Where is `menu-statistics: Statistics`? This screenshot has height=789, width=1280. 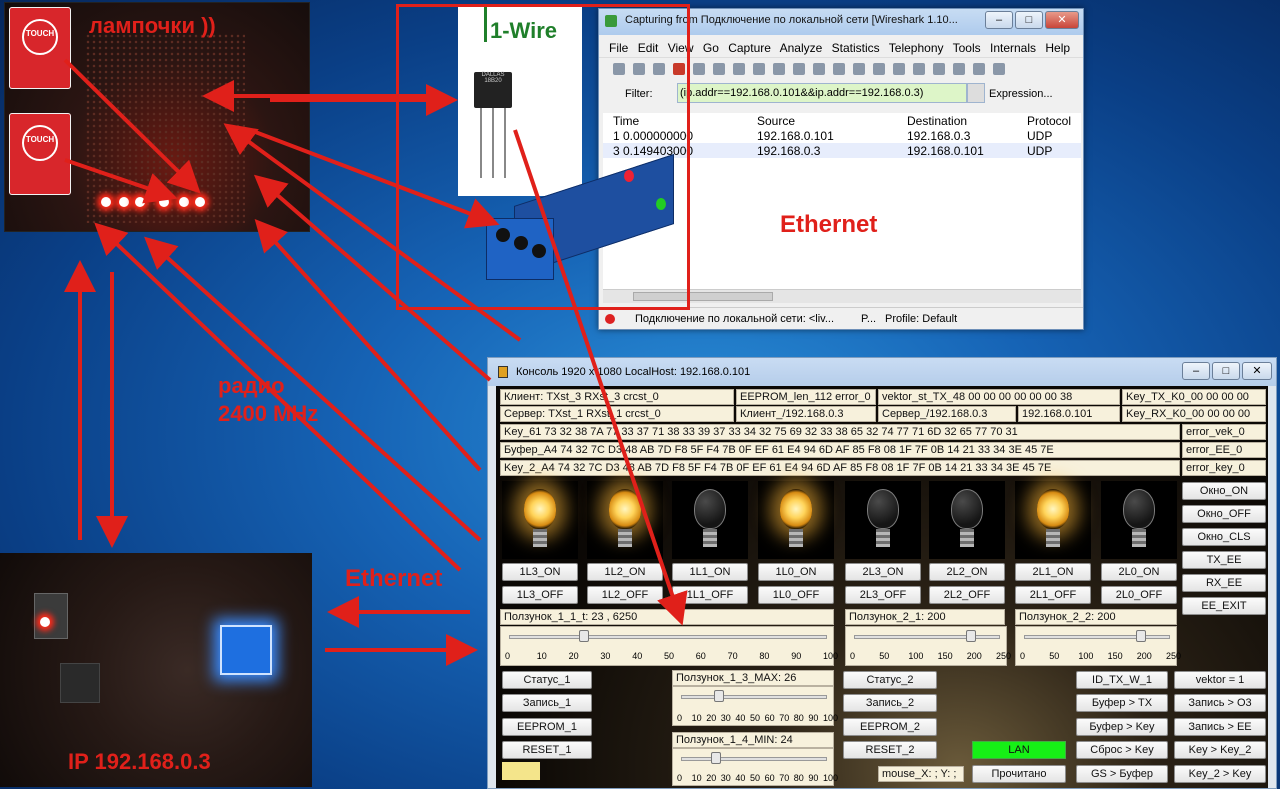
menu-statistics: Statistics is located at coordinates (856, 48).